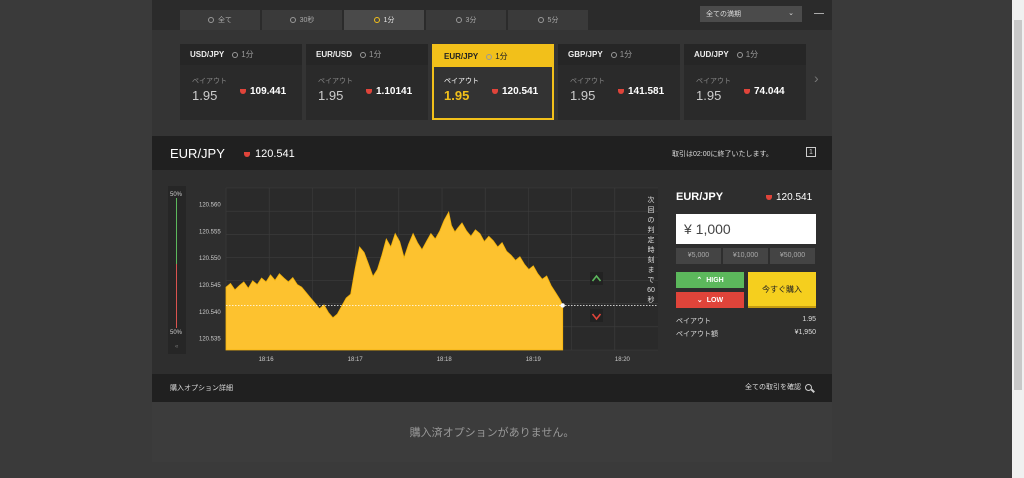 The height and width of the screenshot is (478, 1024). I want to click on tab-label: 全て, so click(225, 20).